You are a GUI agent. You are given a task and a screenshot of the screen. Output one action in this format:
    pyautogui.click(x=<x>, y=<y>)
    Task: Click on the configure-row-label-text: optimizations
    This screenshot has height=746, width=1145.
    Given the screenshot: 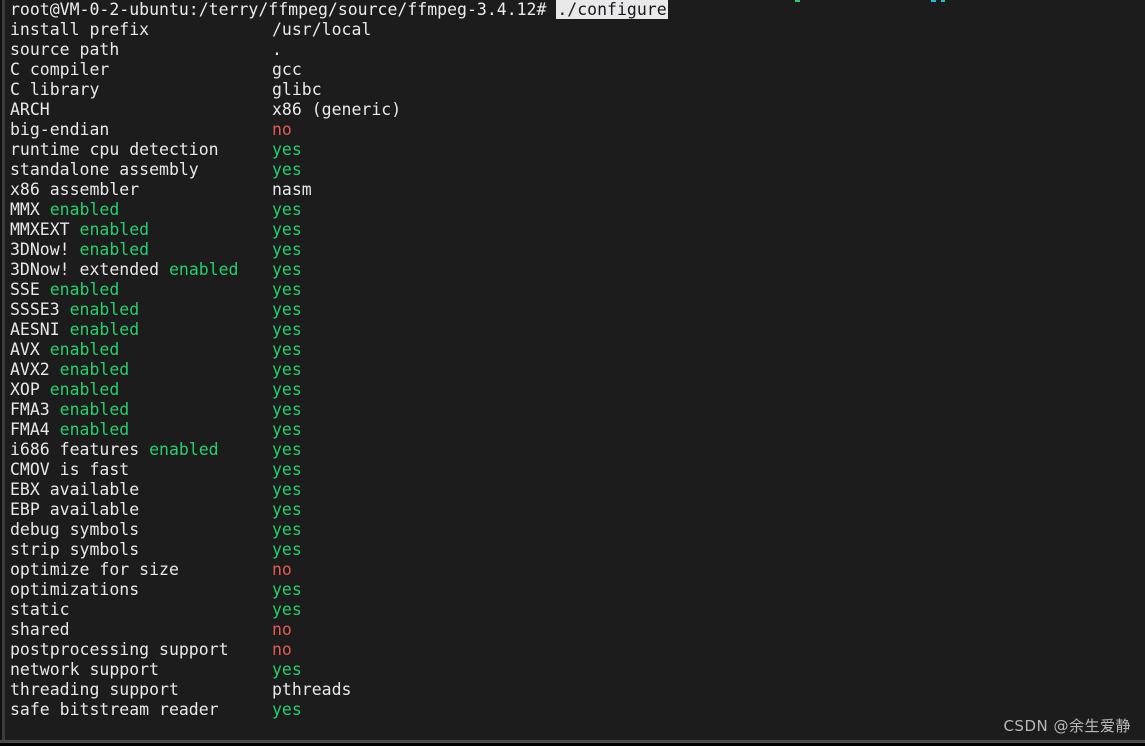 What is the action you would take?
    pyautogui.click(x=75, y=589)
    